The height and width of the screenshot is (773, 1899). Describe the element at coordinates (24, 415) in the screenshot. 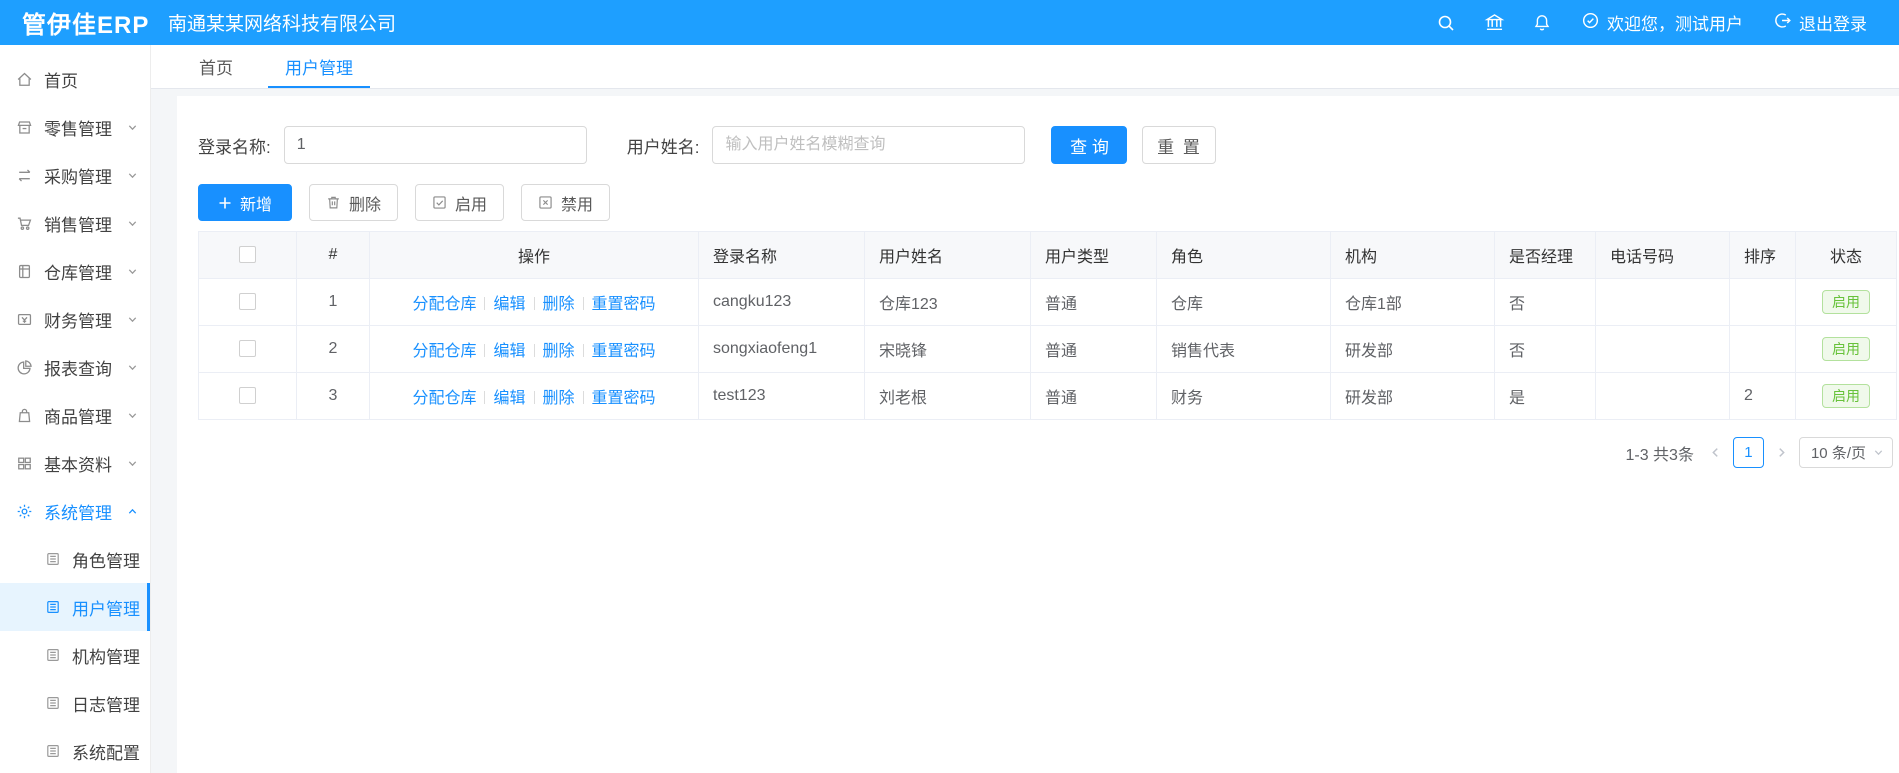

I see `goods-icon` at that location.